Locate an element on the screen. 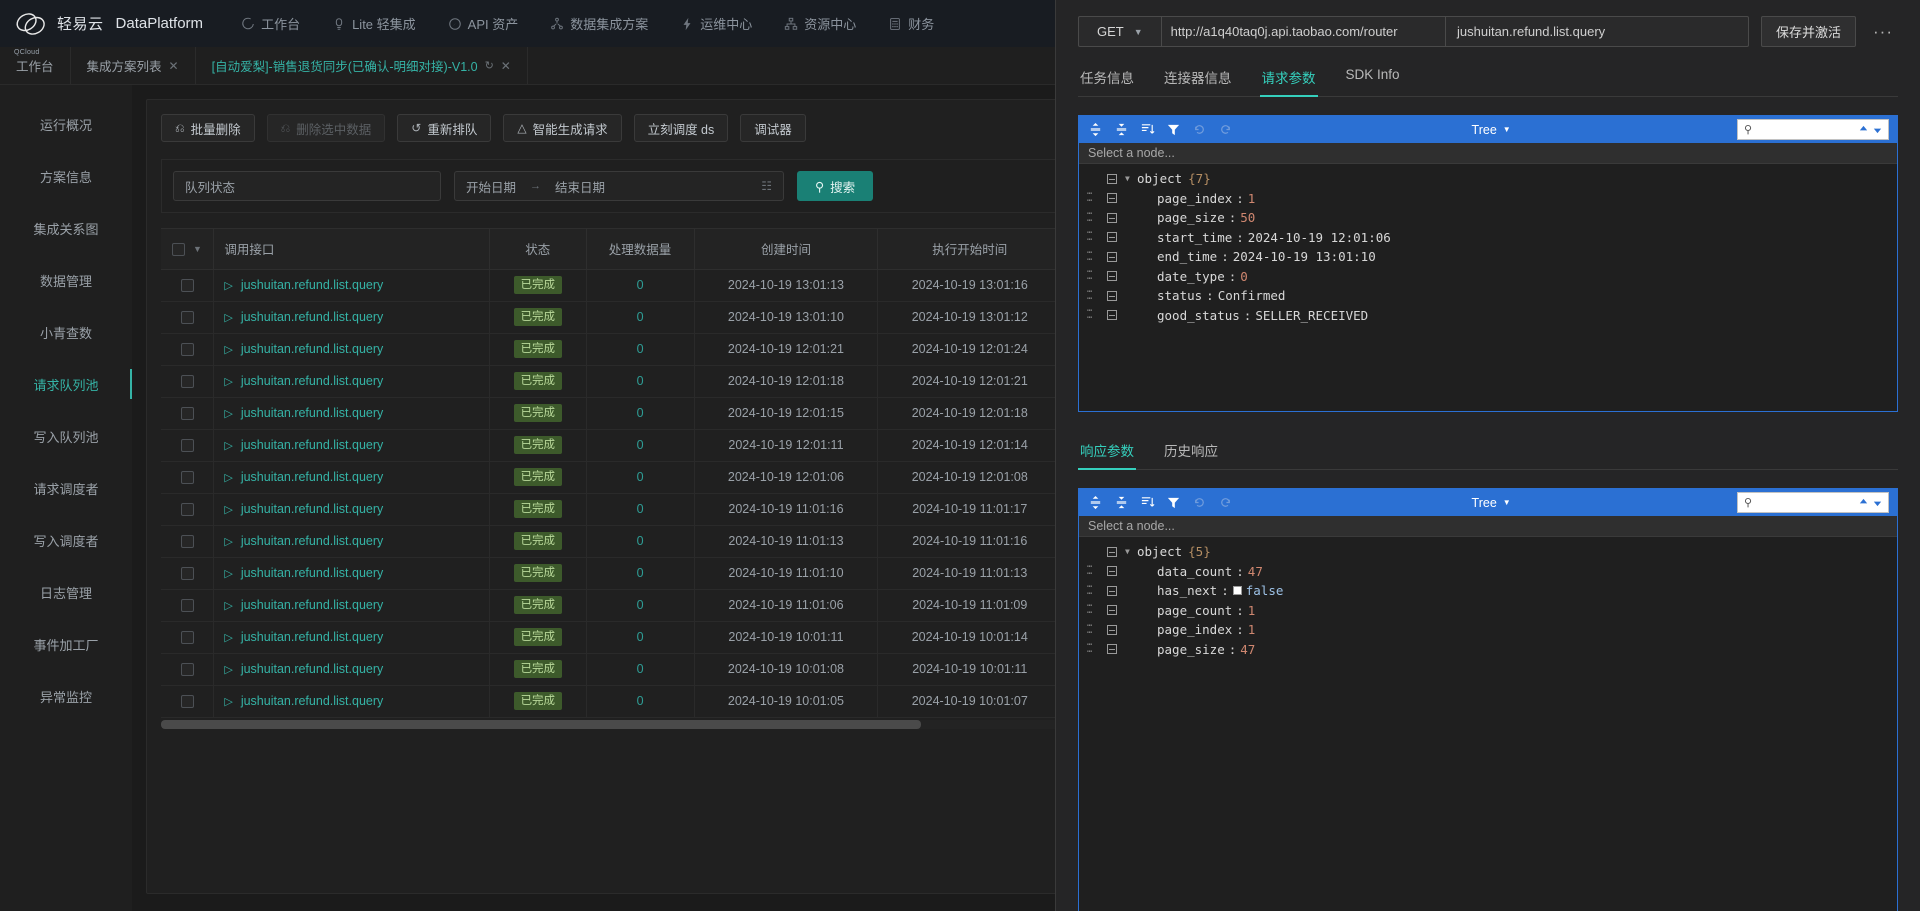 Image resolution: width=1920 pixels, height=911 pixels. collapse-all-icon is located at coordinates (1121, 129).